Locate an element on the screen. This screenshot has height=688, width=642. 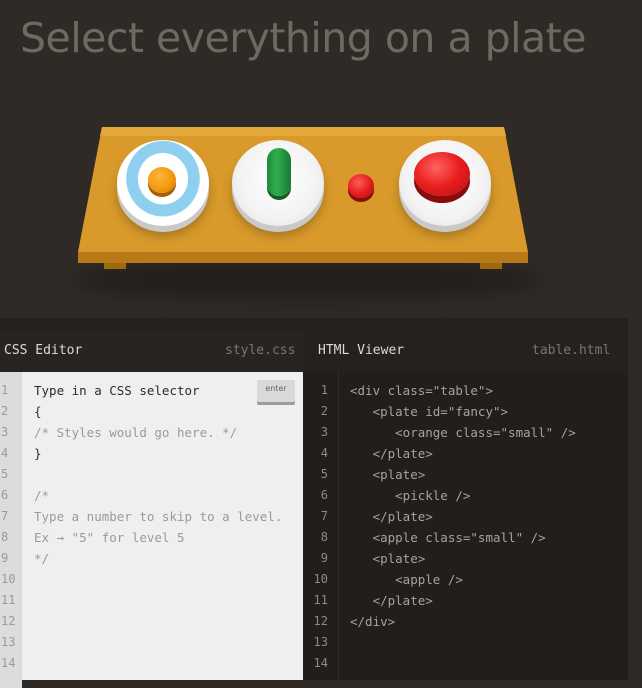
html-viewer-title: HTML Viewer is located at coordinates (361, 350).